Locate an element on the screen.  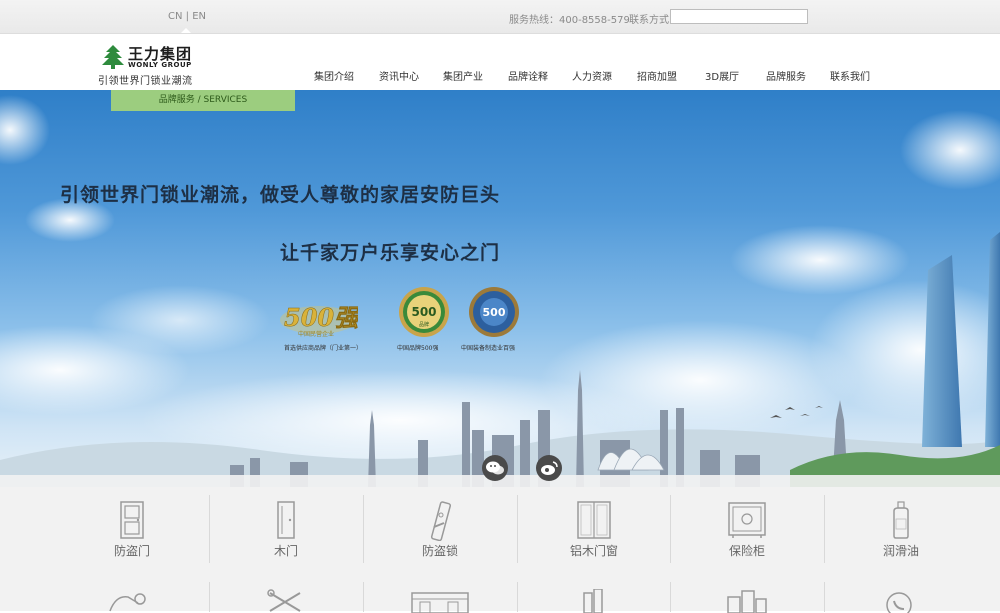
top-bar: CN | EN 服务热线：400-8558-579 联系方式 is located at coordinates (500, 17).